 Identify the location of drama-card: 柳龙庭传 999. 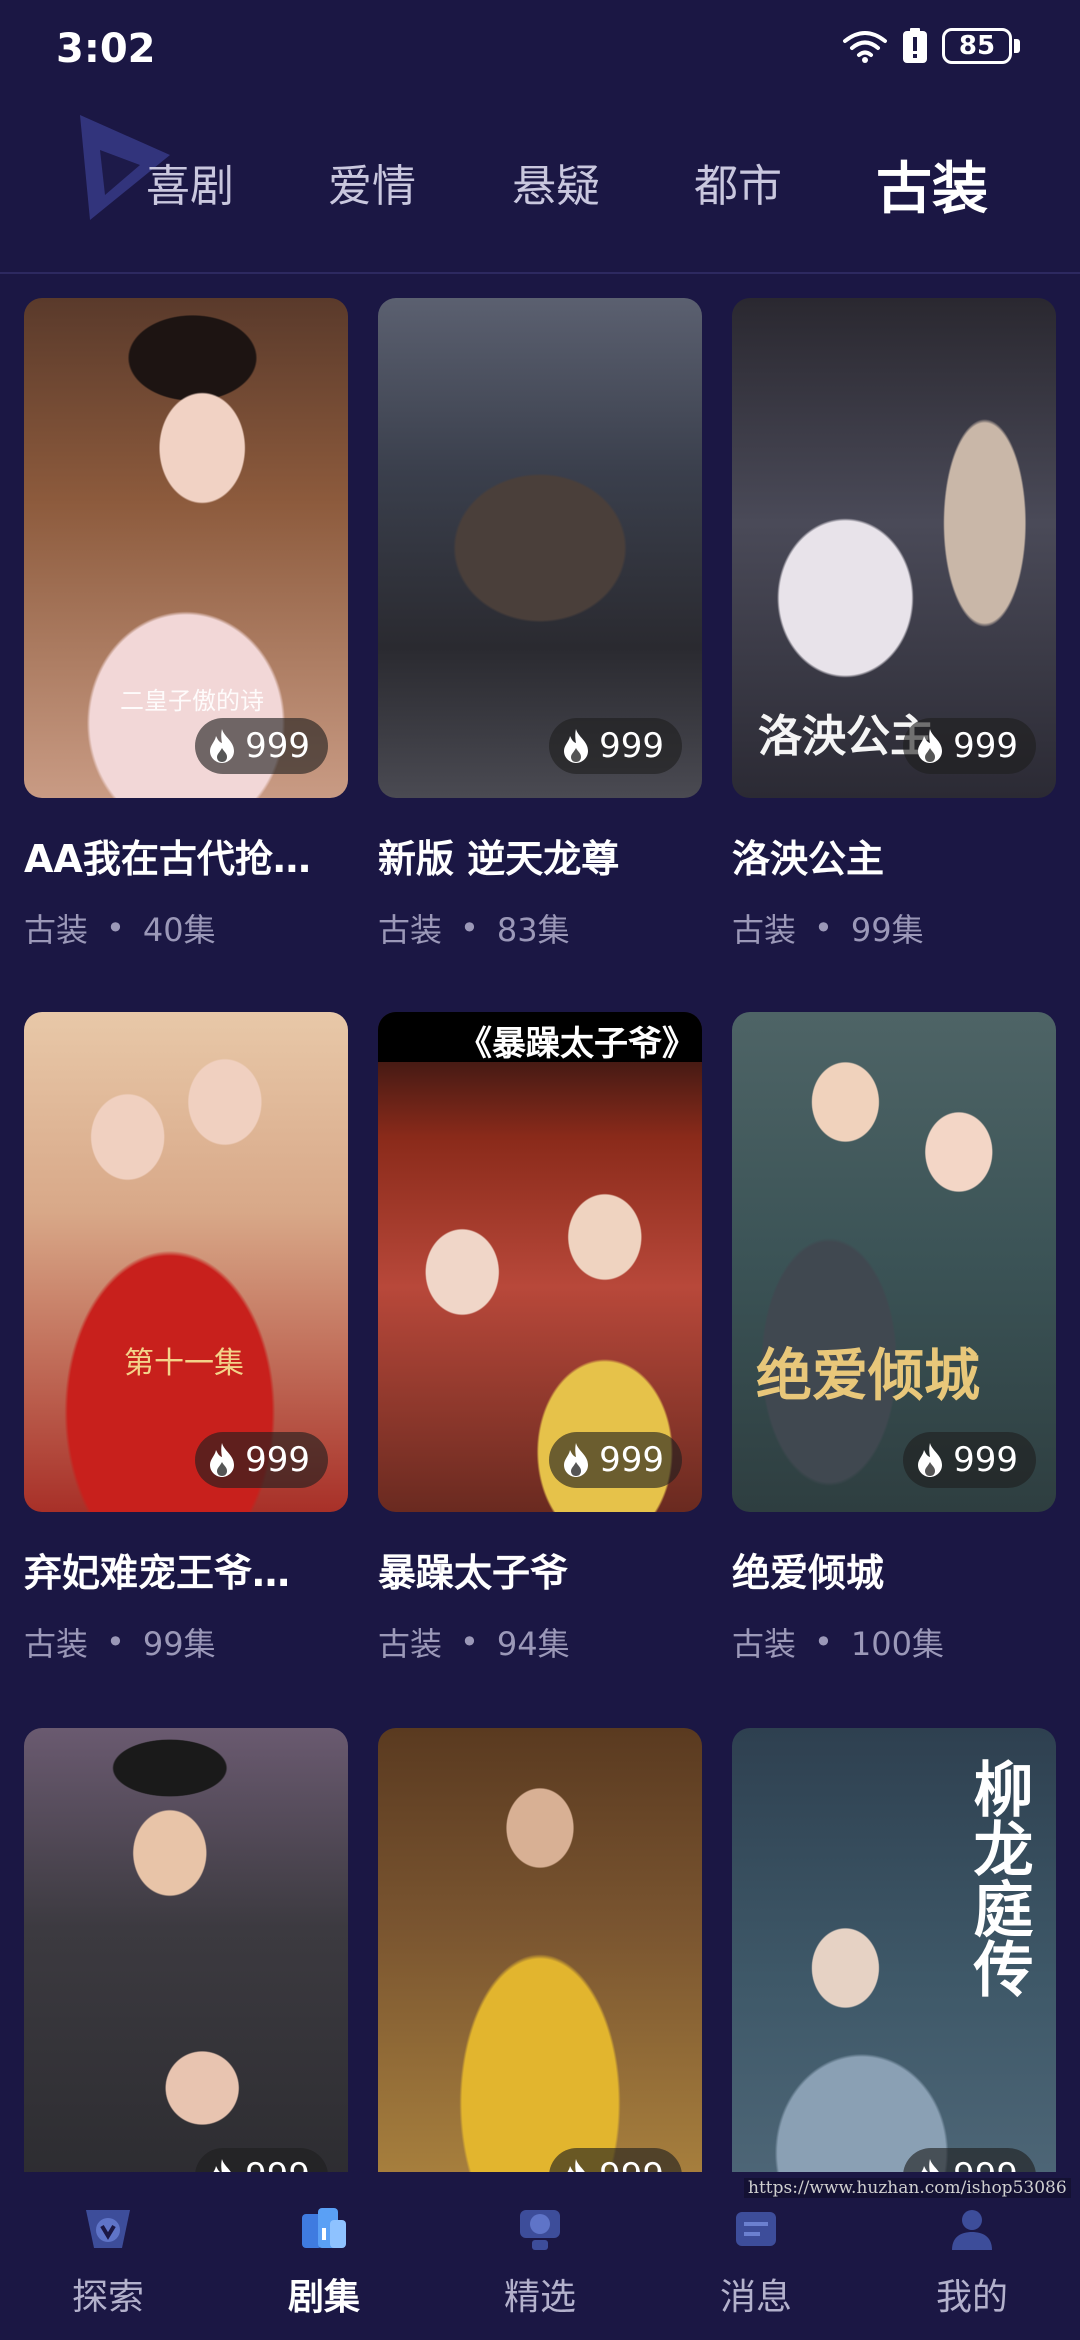
(894, 1978).